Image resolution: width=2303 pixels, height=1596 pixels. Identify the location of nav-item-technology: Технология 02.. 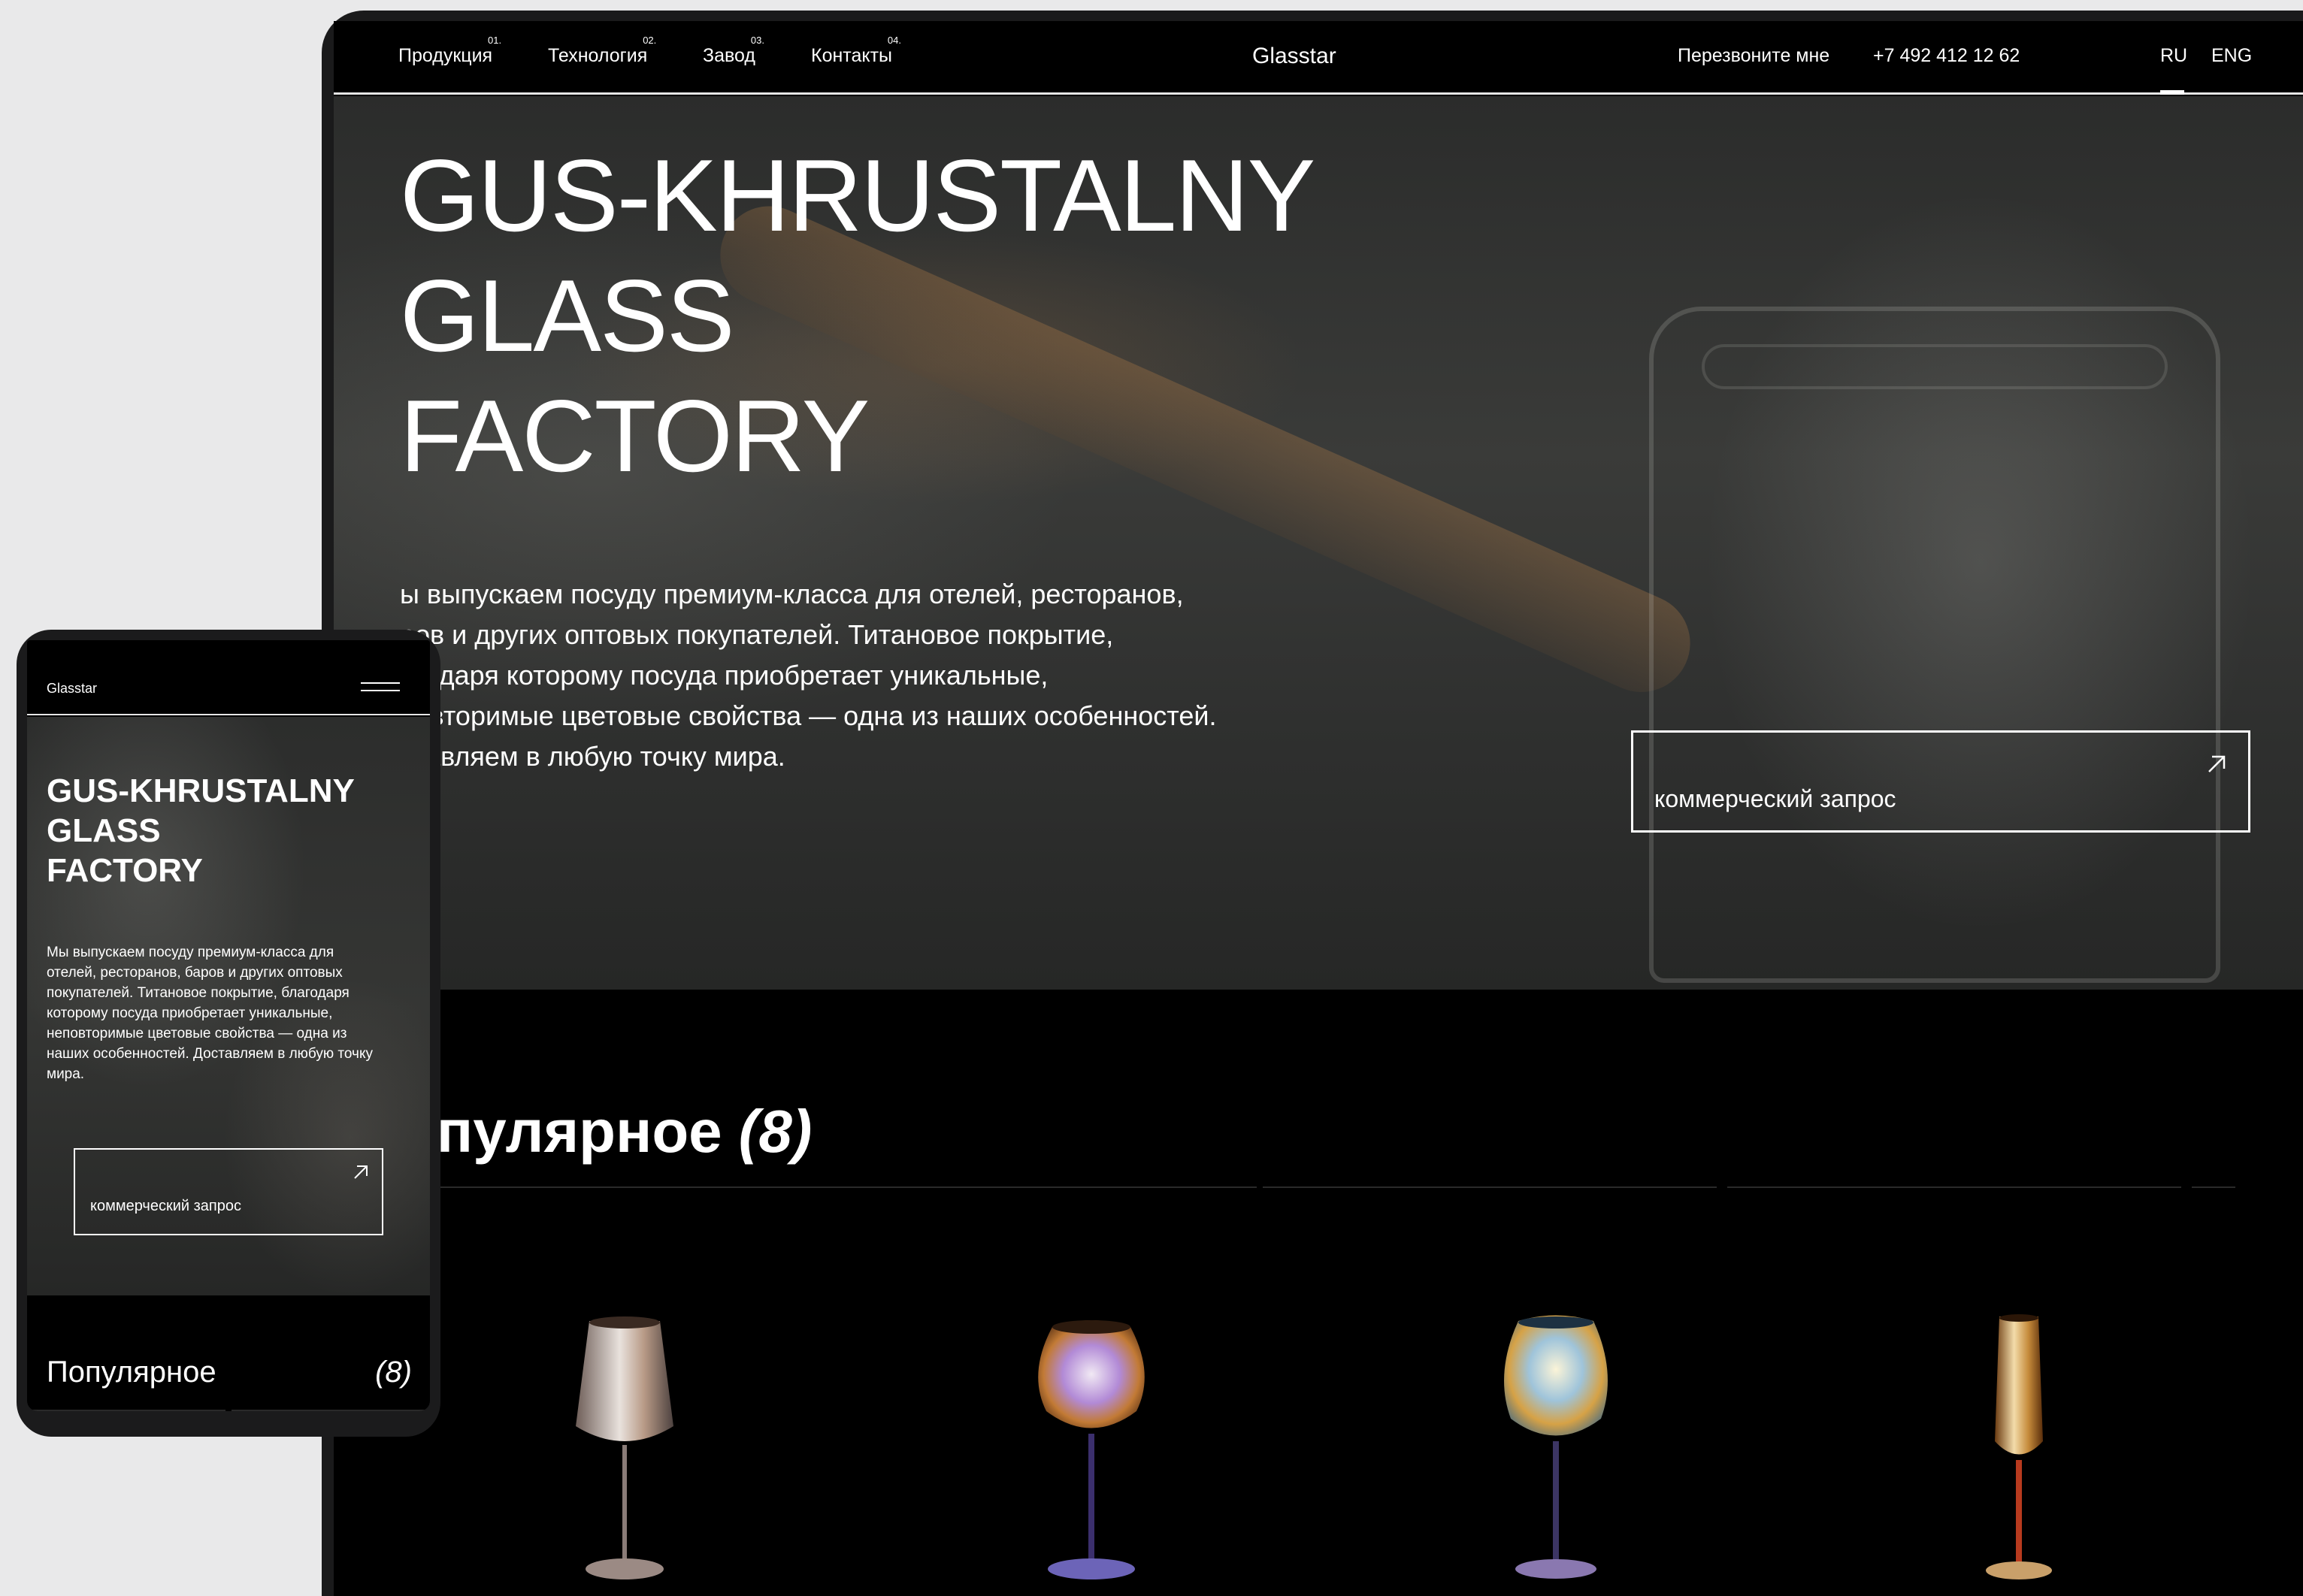
(602, 51).